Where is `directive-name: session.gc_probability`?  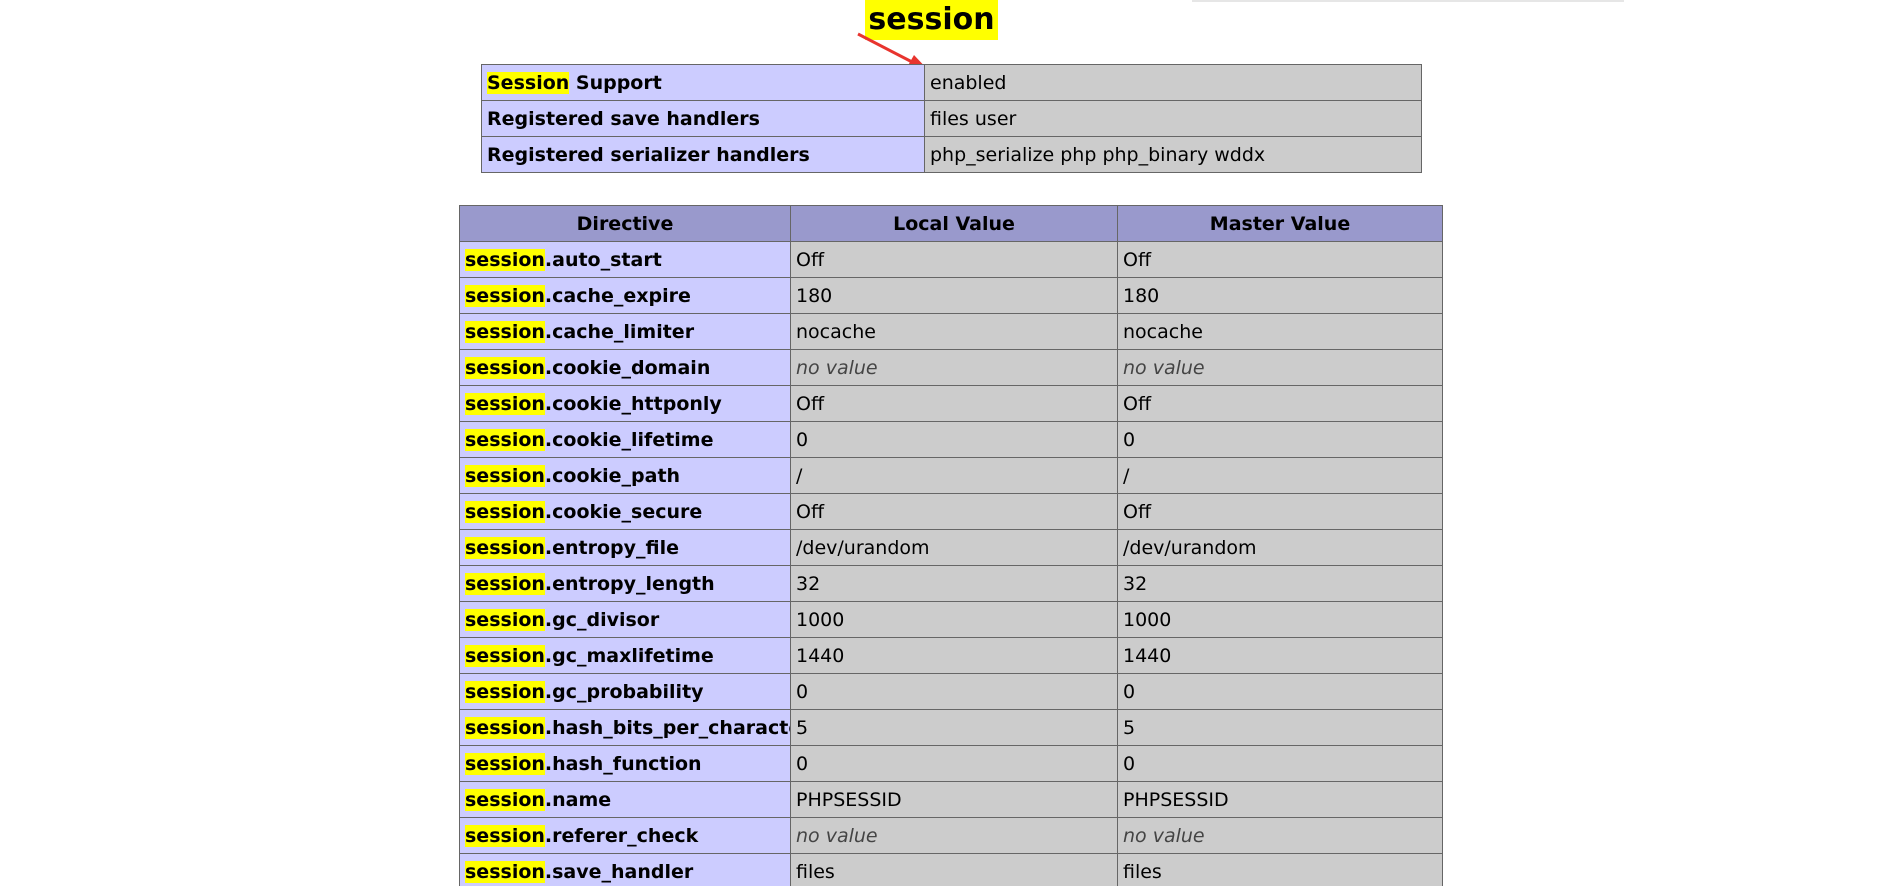
directive-name: session.gc_probability is located at coordinates (625, 691).